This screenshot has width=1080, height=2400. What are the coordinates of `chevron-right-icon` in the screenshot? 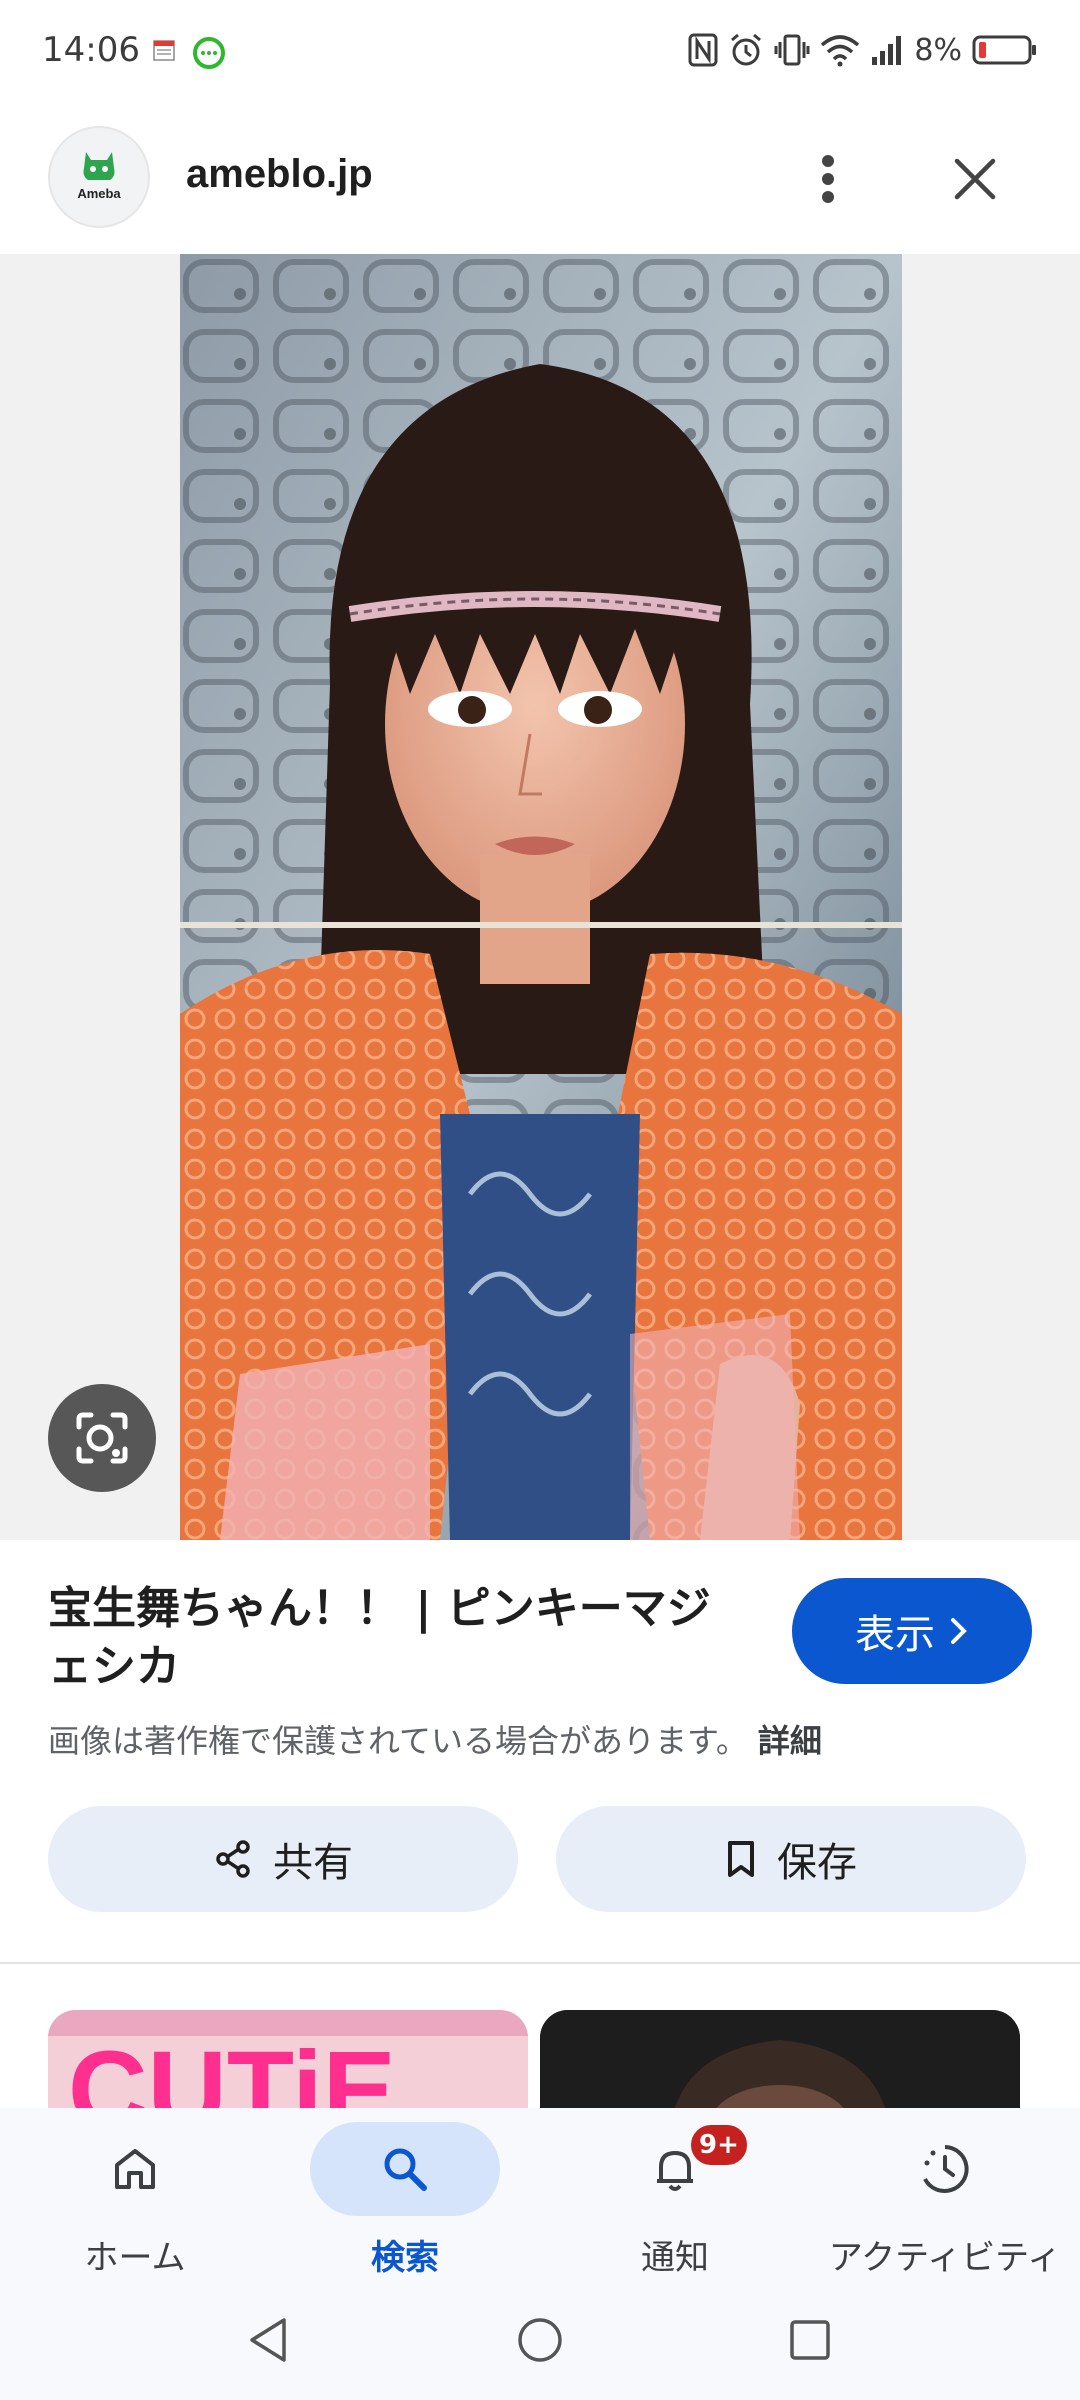 It's located at (959, 1631).